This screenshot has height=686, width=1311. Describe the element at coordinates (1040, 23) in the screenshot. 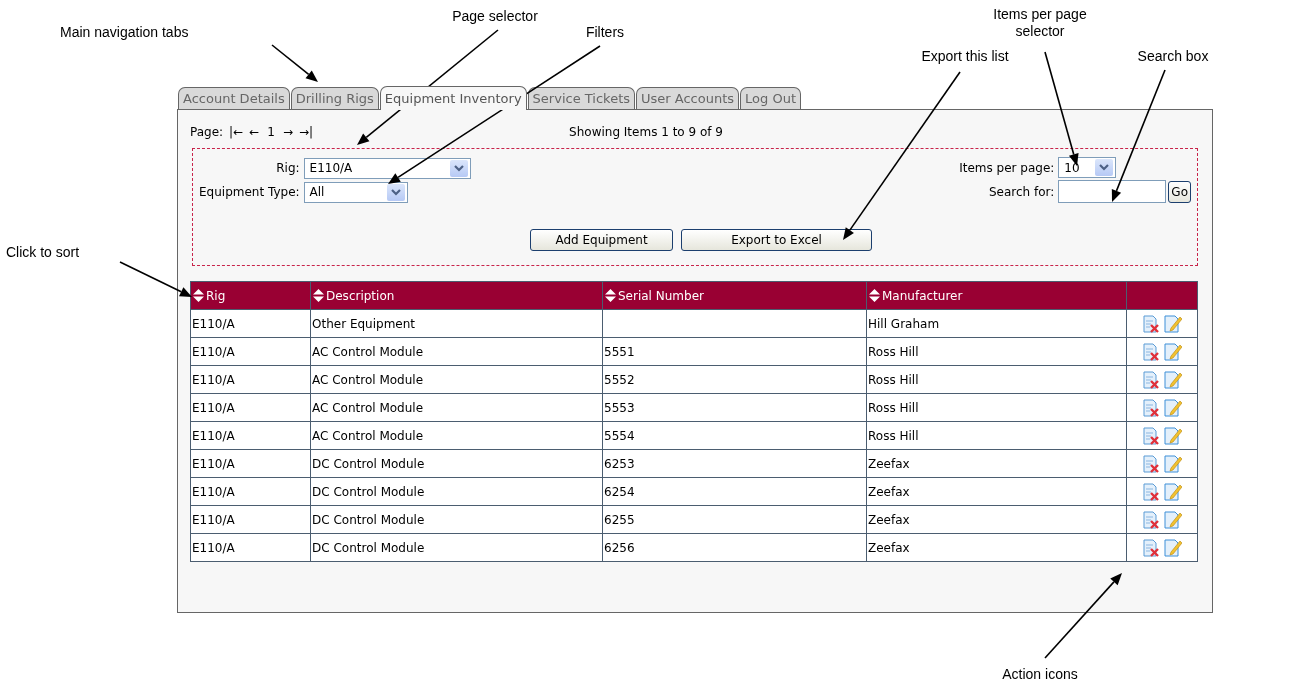

I see `callout-label: Items per page selector` at that location.